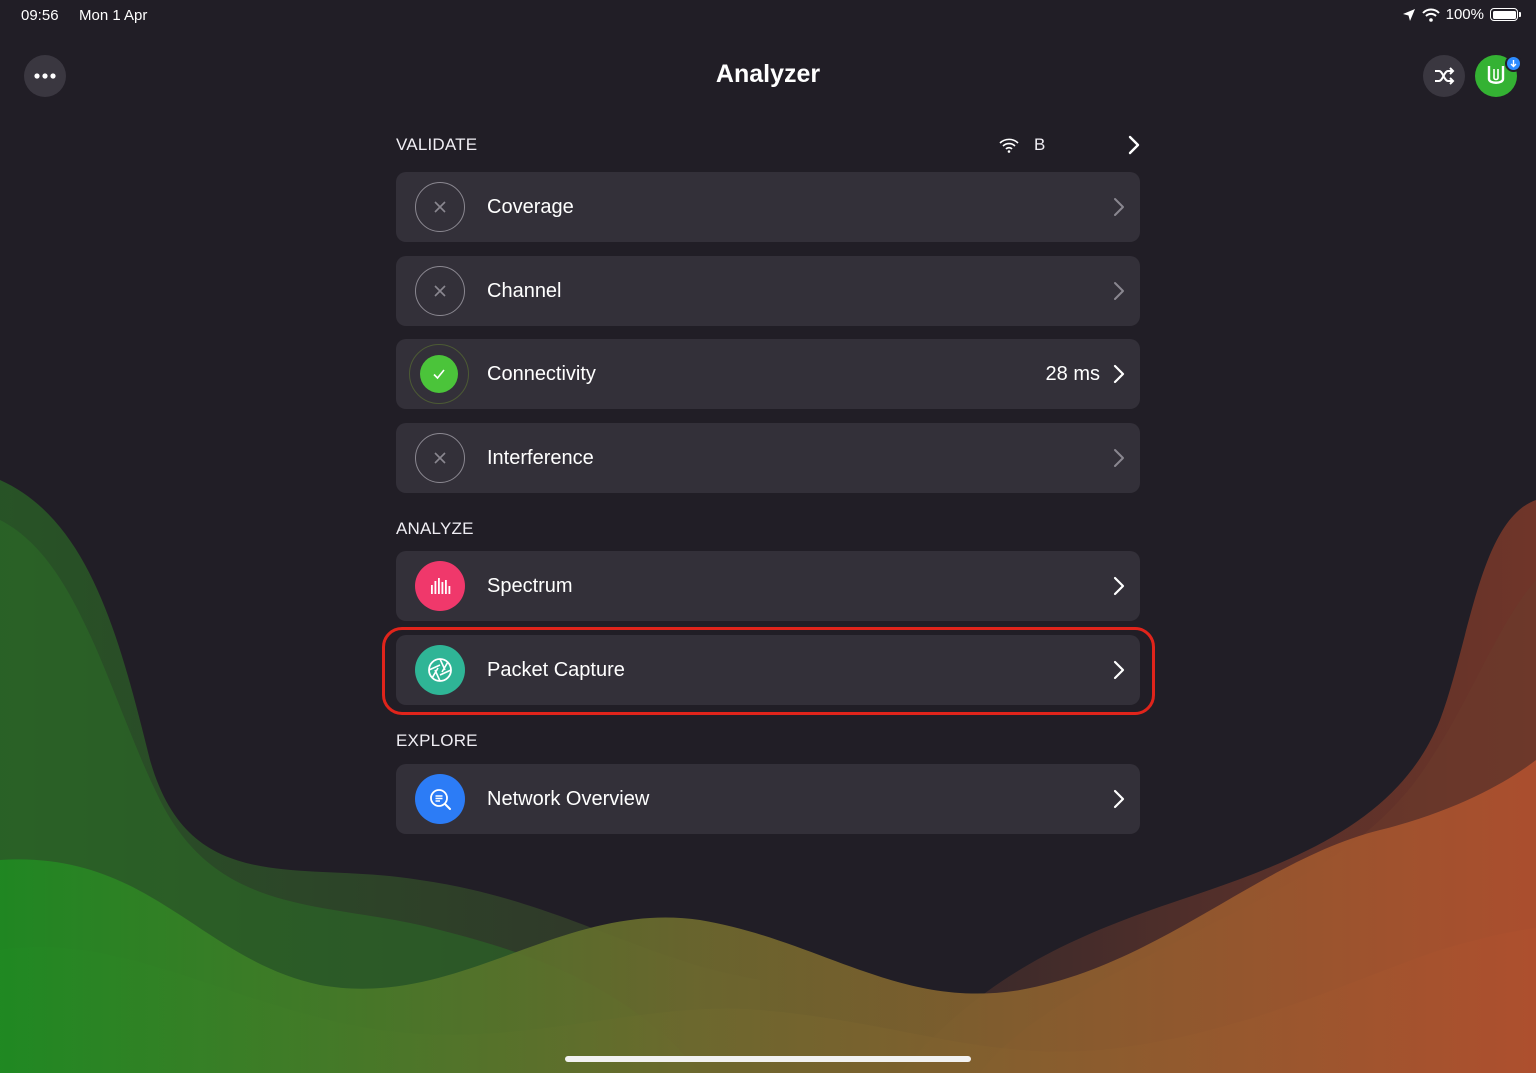 This screenshot has width=1536, height=1073. Describe the element at coordinates (440, 799) in the screenshot. I see `magnifier-icon` at that location.